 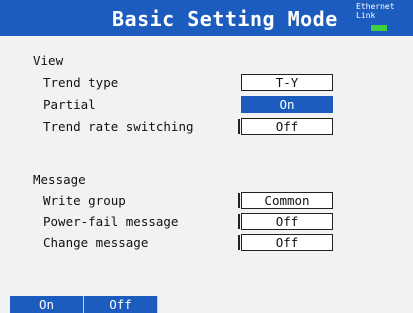 What do you see at coordinates (96, 242) in the screenshot?
I see `change-message-label: Change message` at bounding box center [96, 242].